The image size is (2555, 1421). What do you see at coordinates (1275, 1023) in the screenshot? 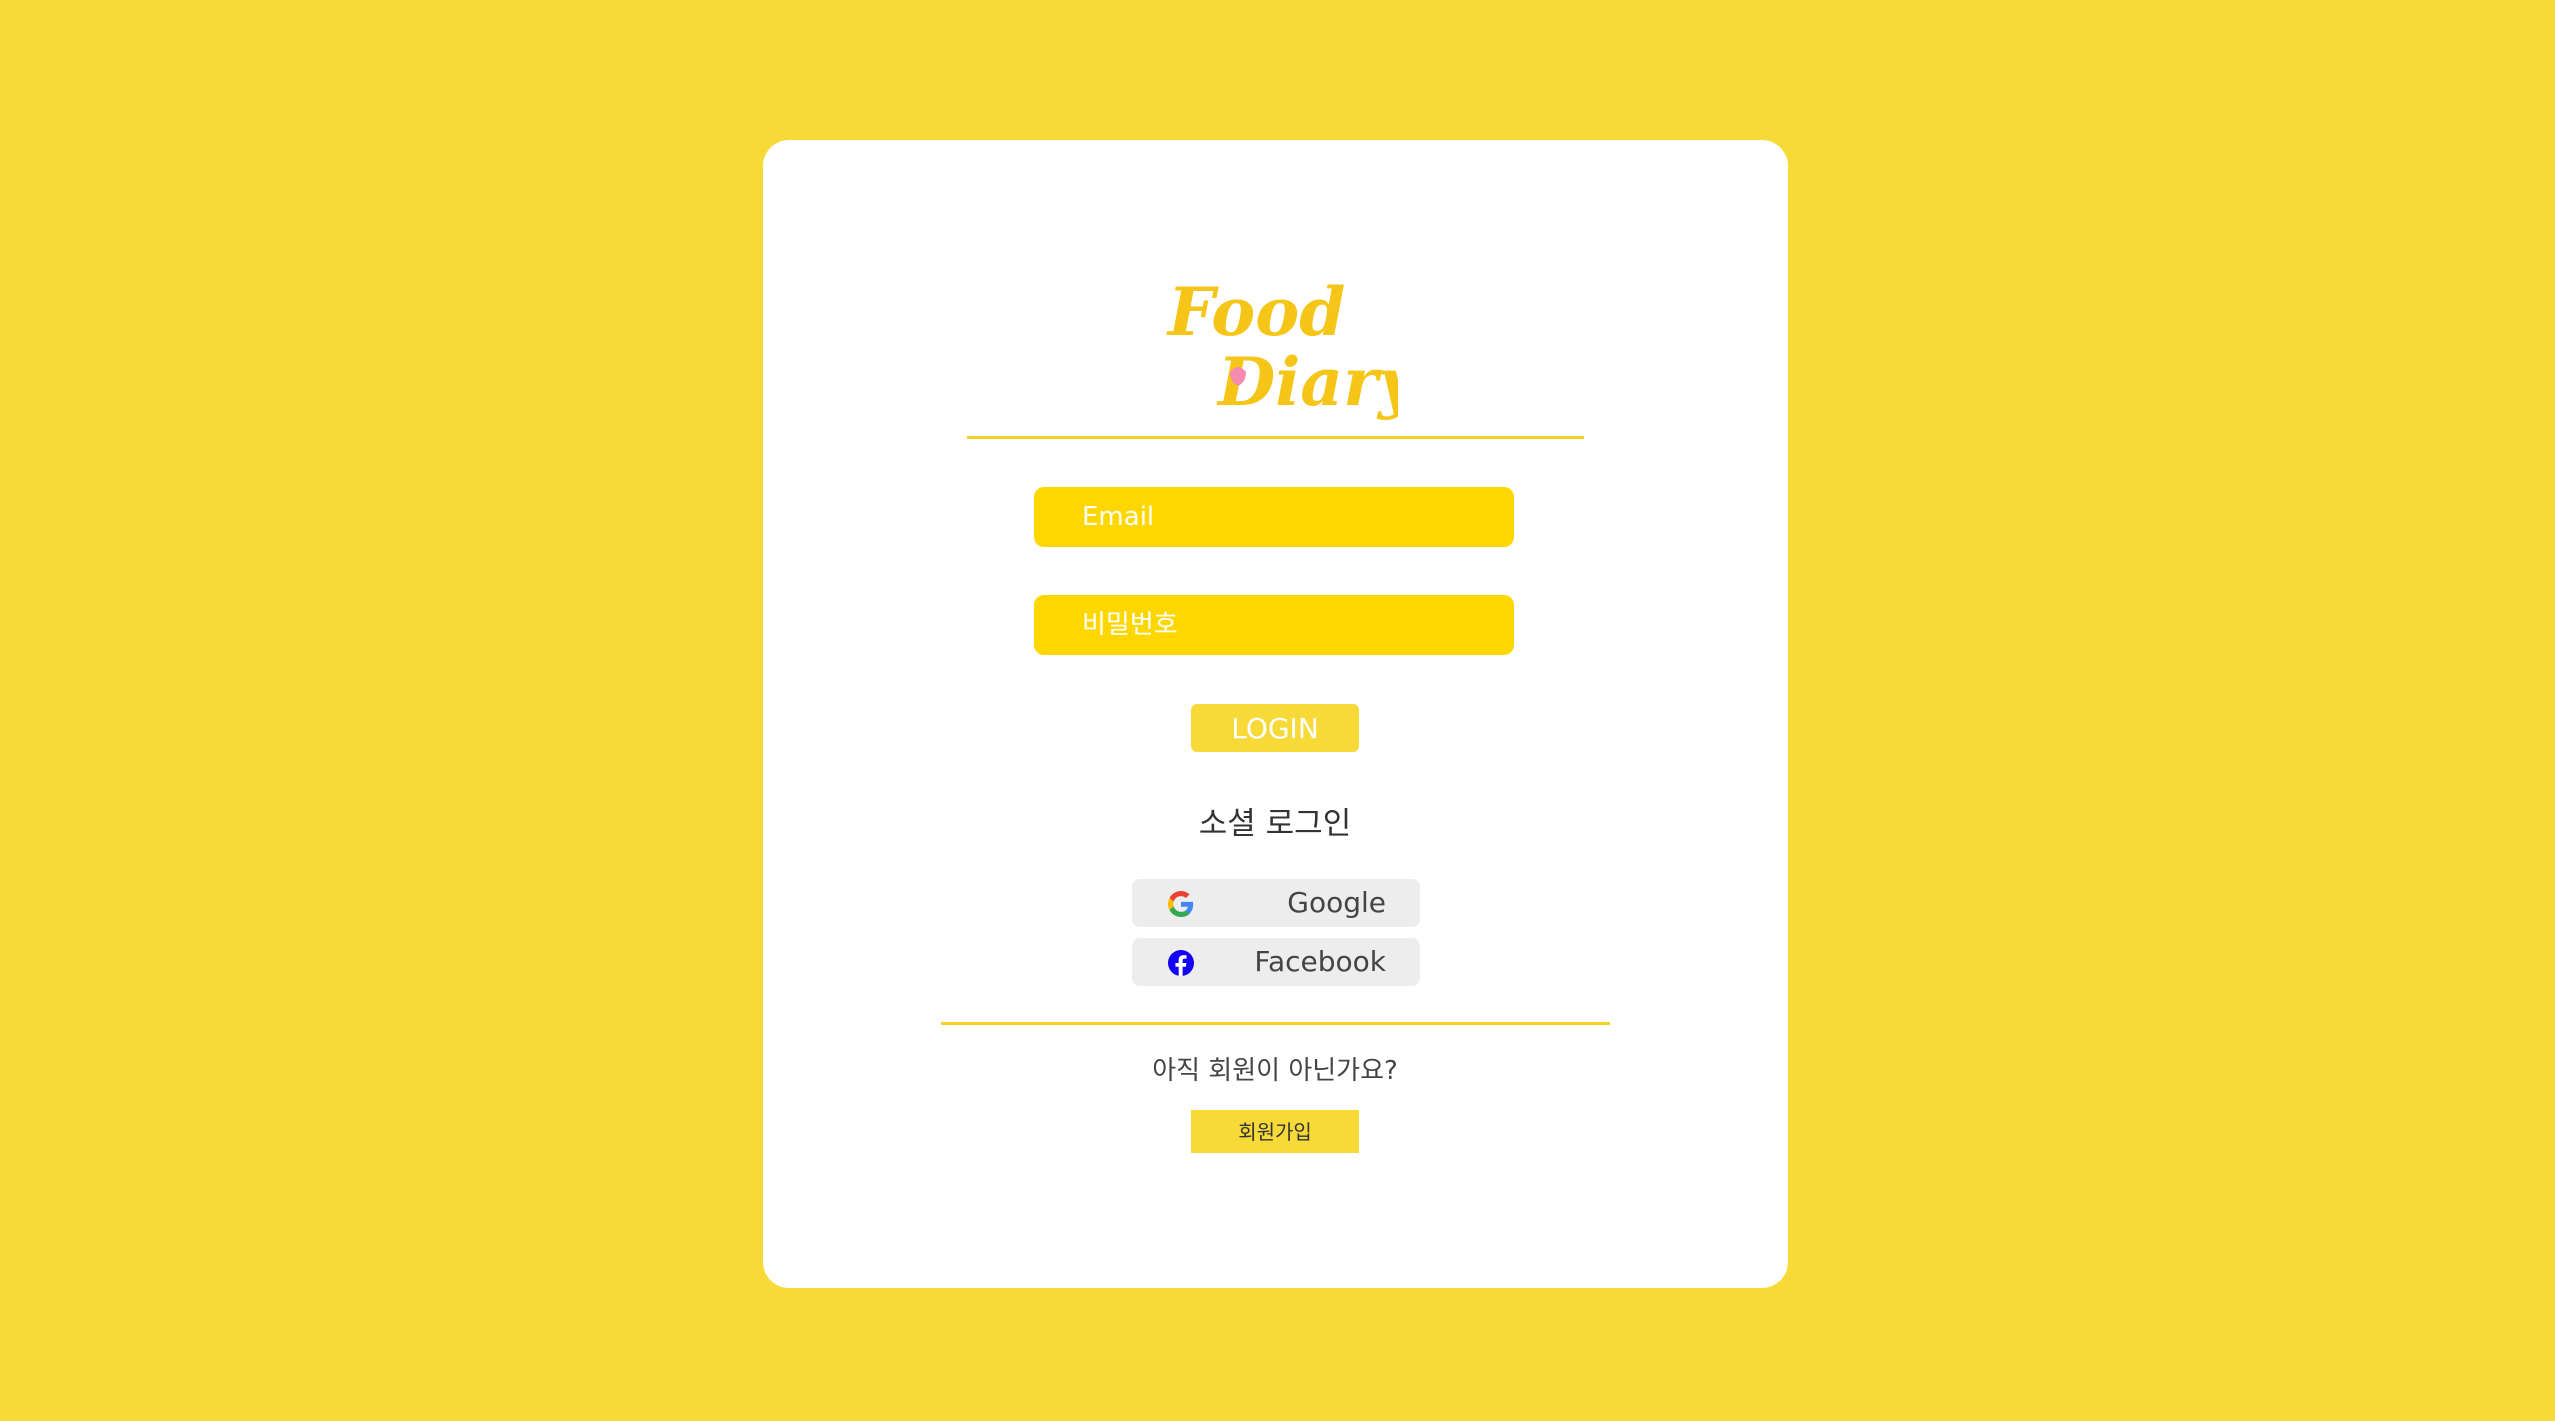
I see `signup-divider` at bounding box center [1275, 1023].